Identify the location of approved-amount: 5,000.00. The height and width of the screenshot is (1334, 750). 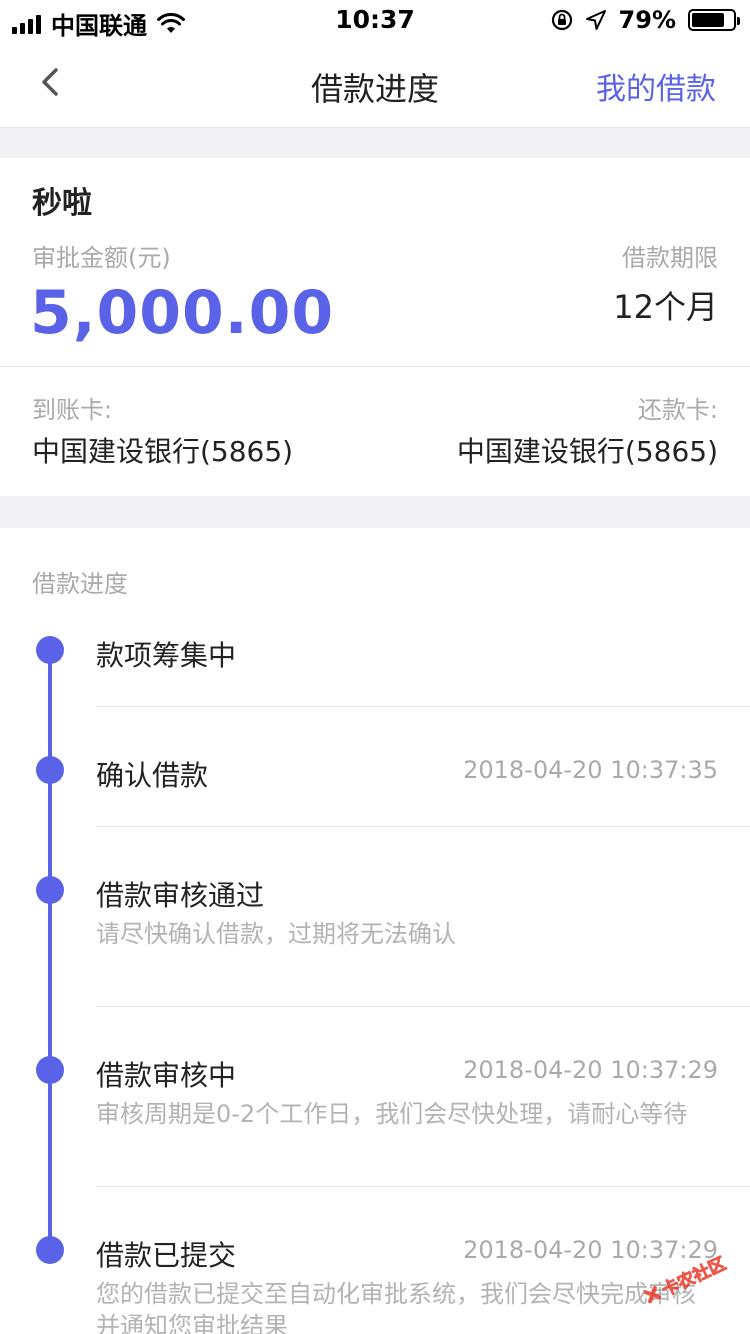
(182, 313).